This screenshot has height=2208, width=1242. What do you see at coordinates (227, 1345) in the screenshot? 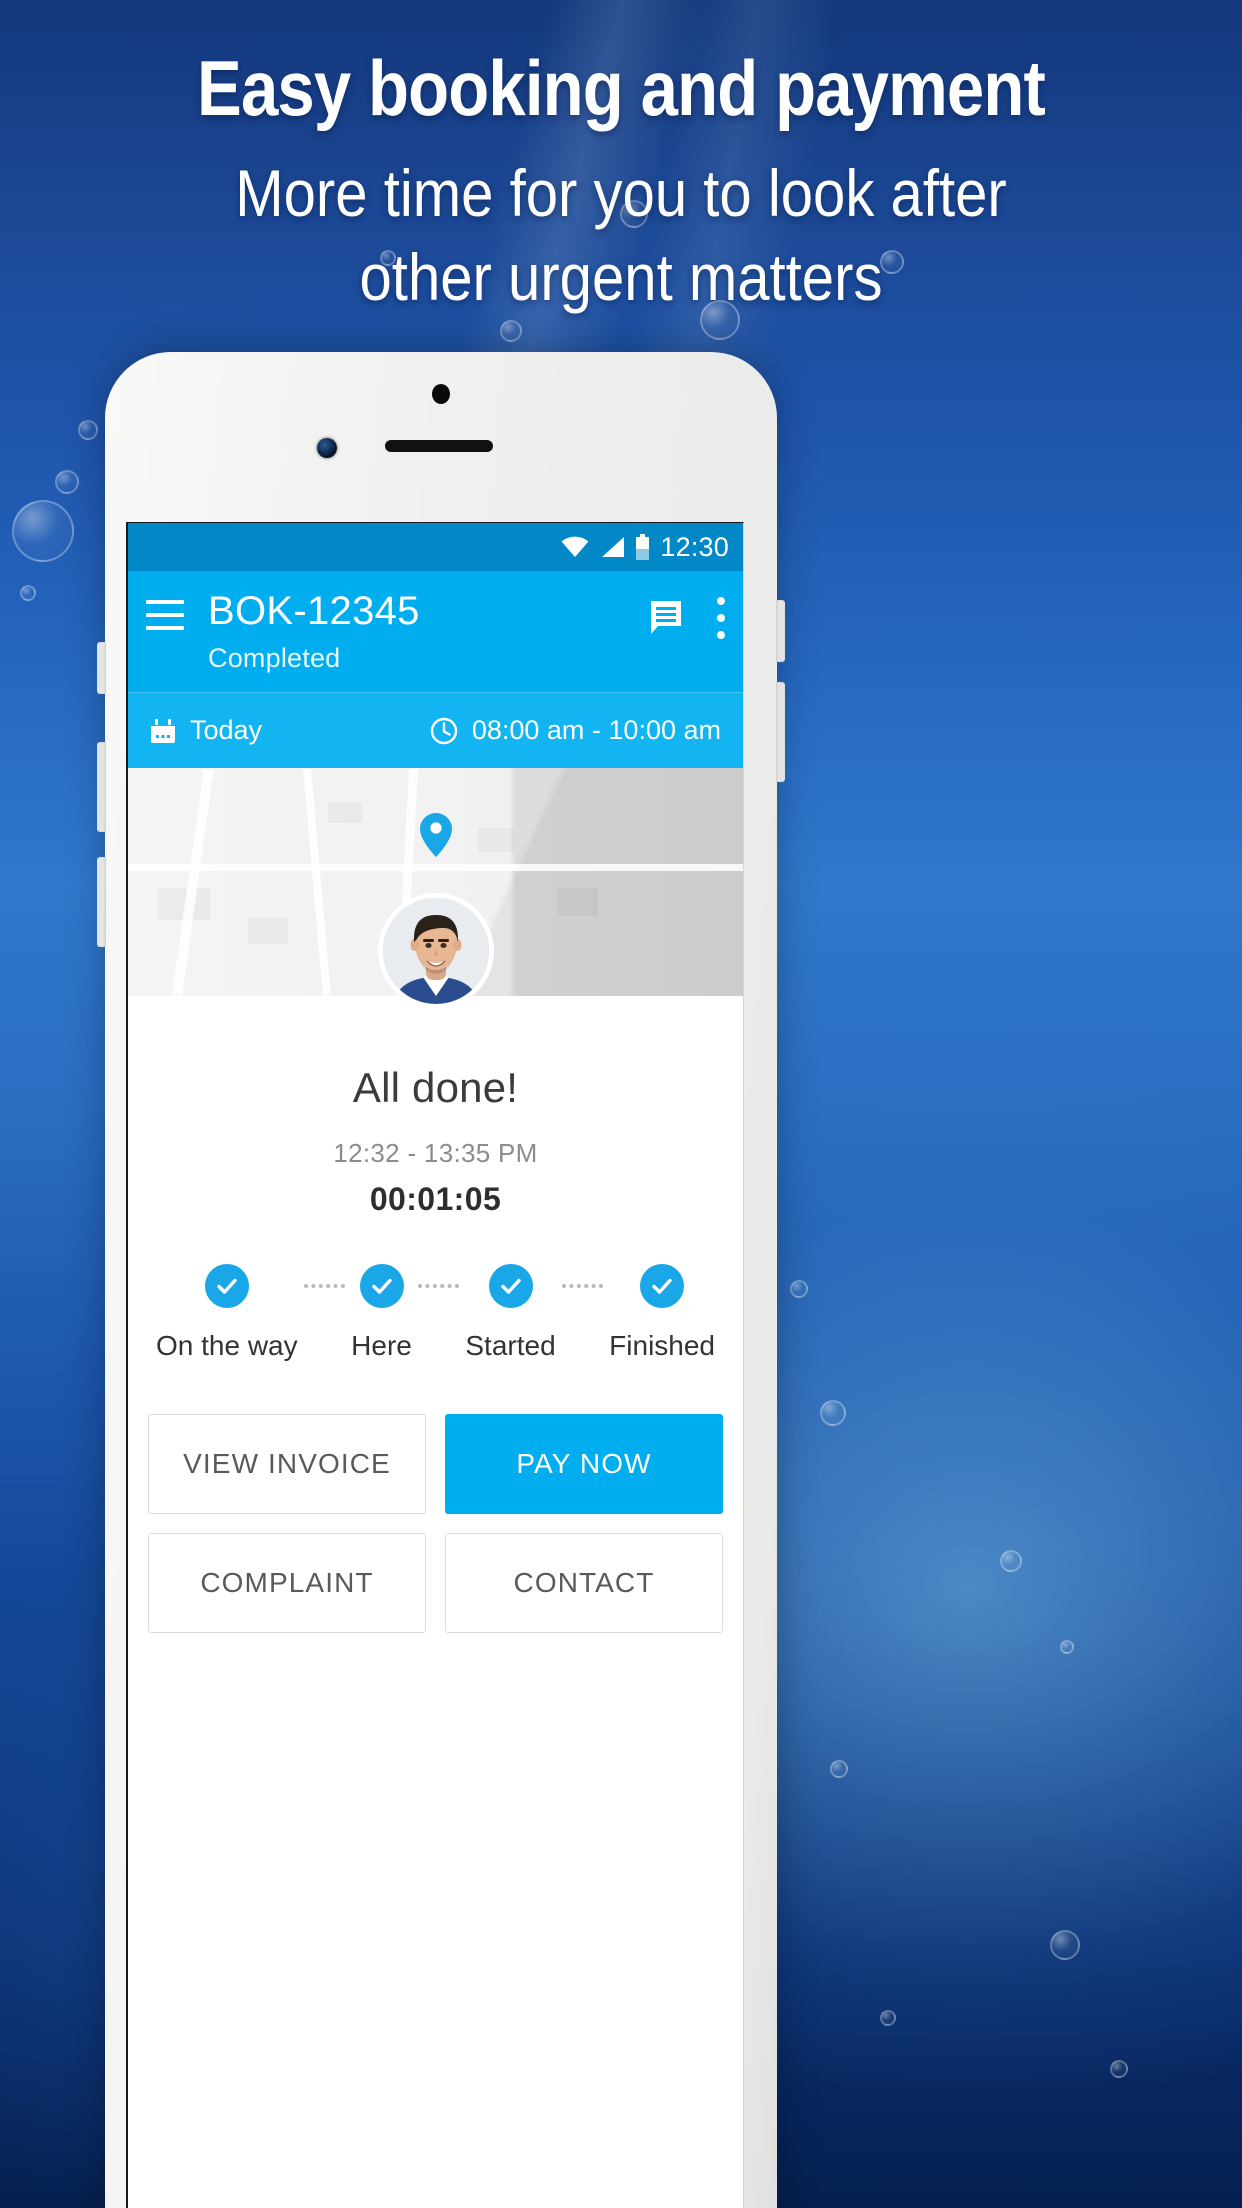
I see `step-label: On the way` at bounding box center [227, 1345].